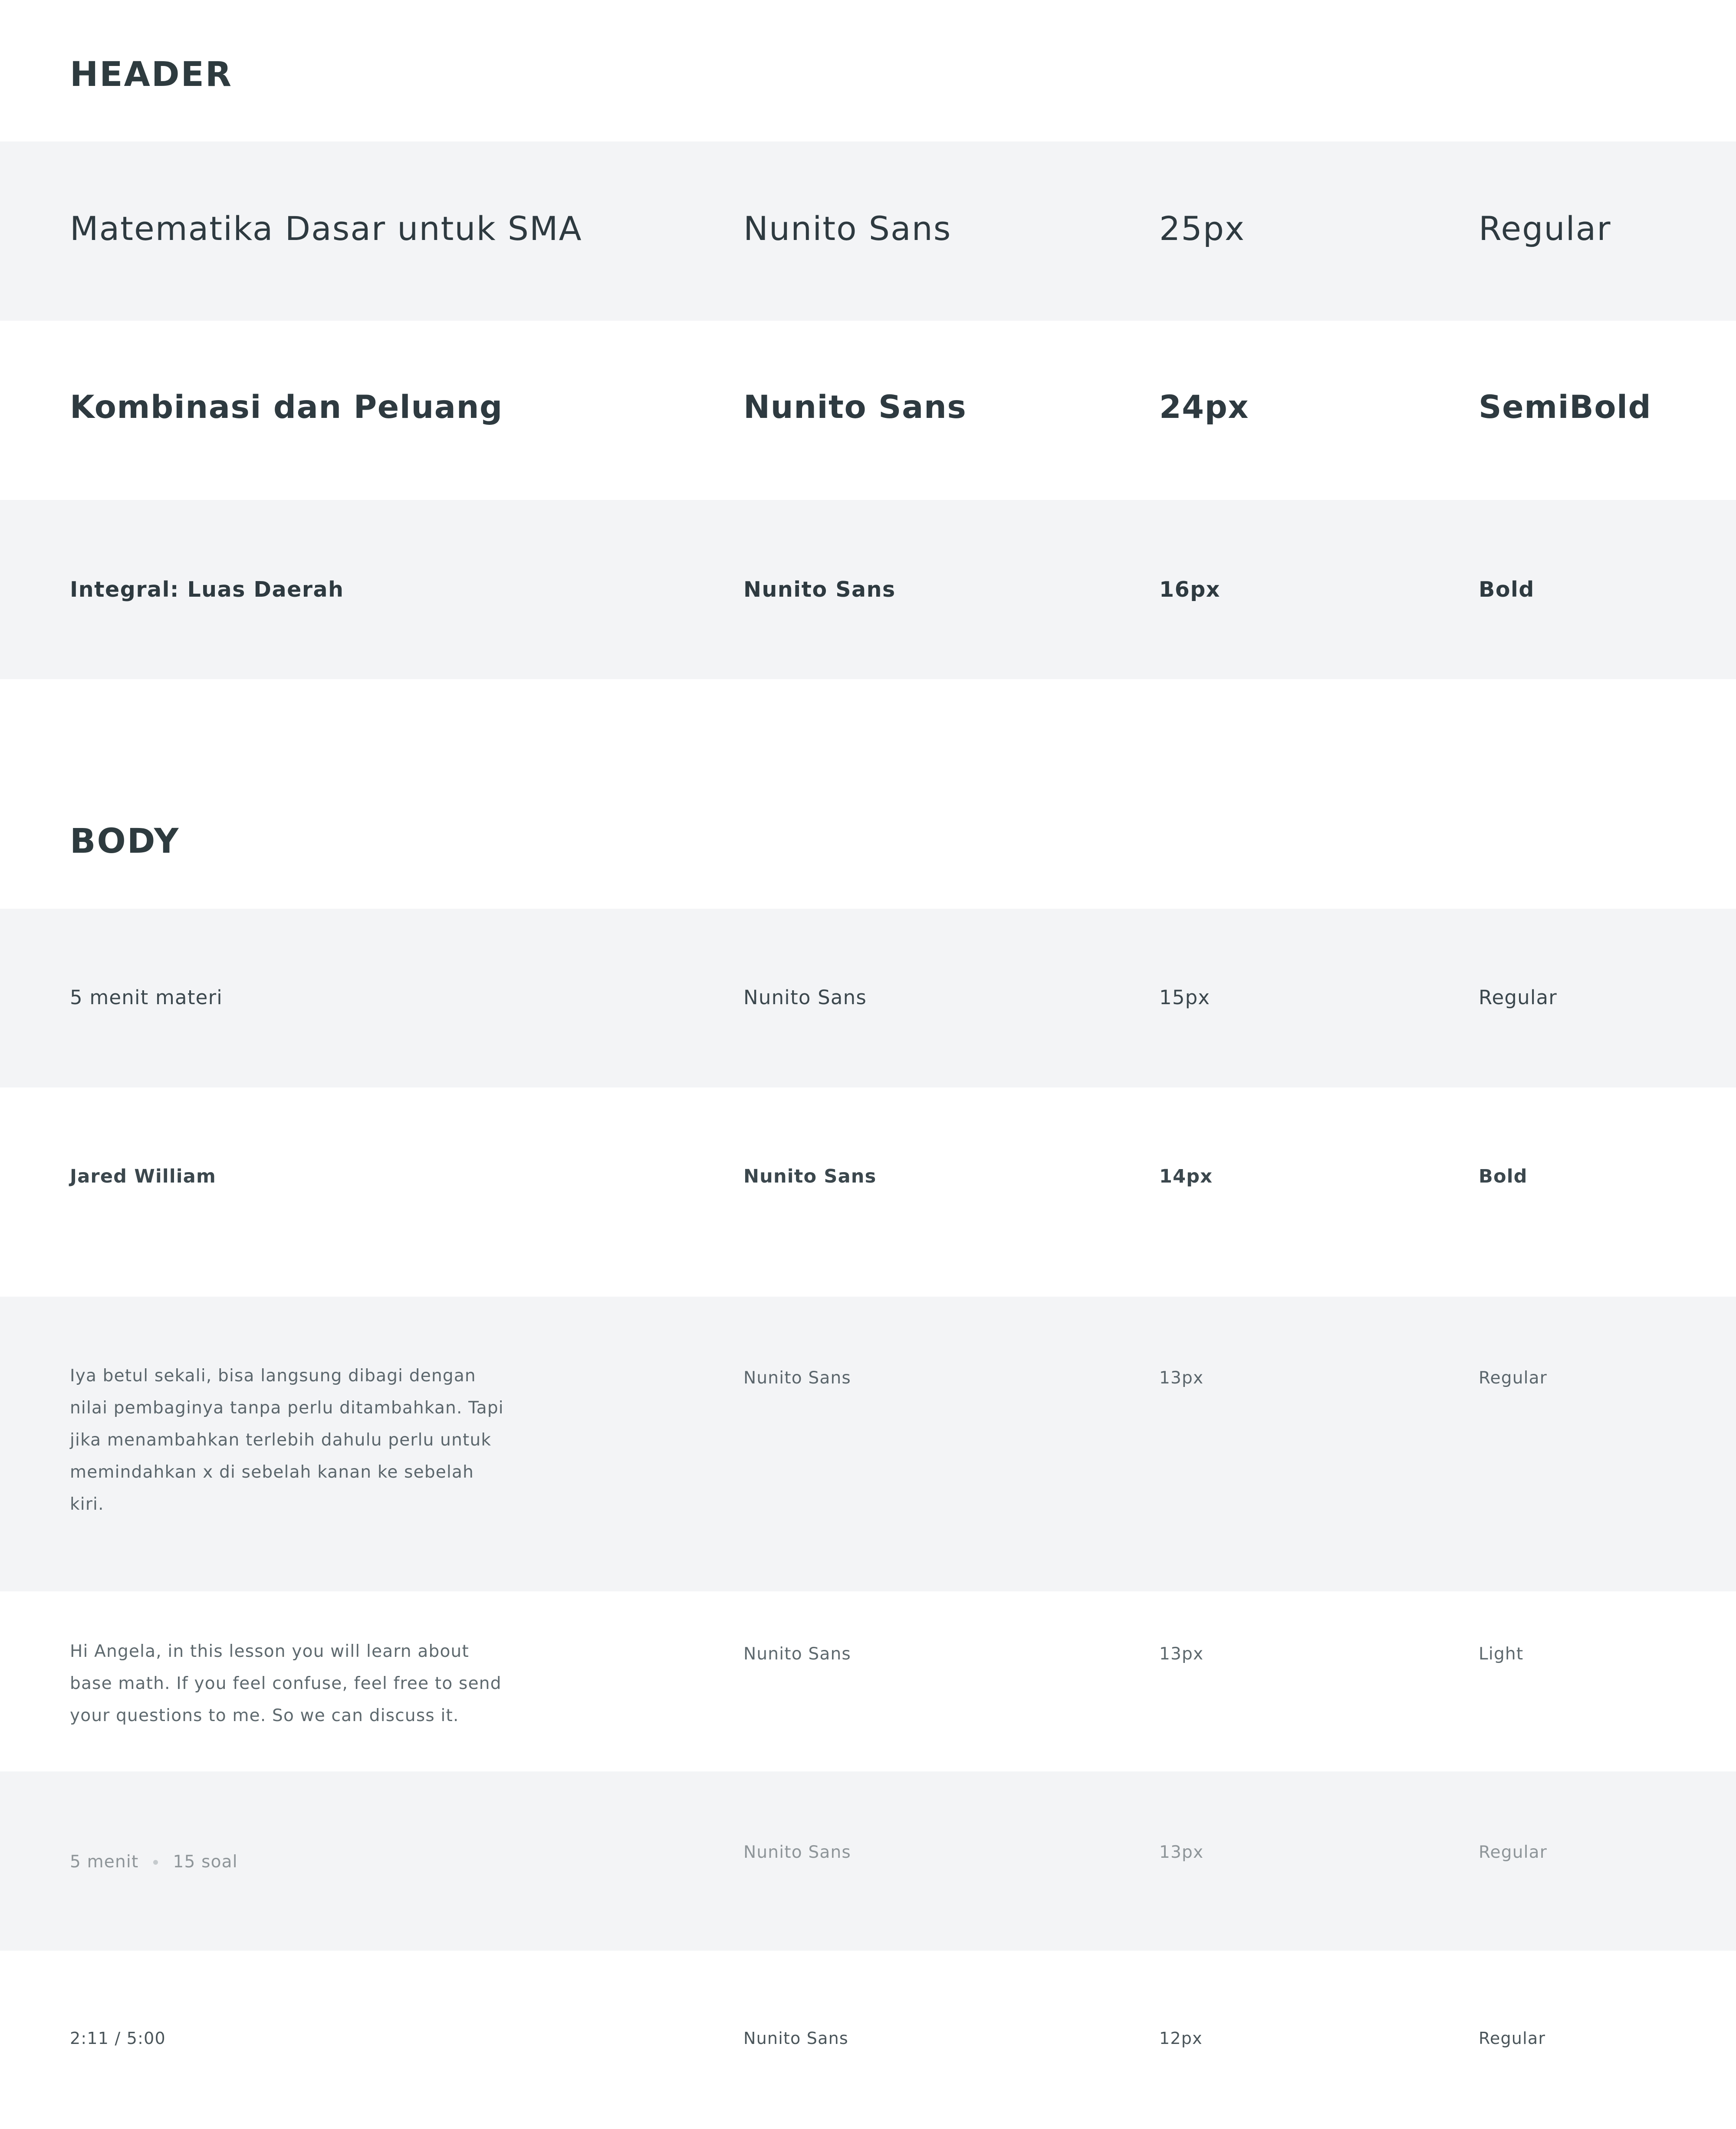 This screenshot has height=2129, width=1736. I want to click on font-weight: SemiBold, so click(1565, 407).